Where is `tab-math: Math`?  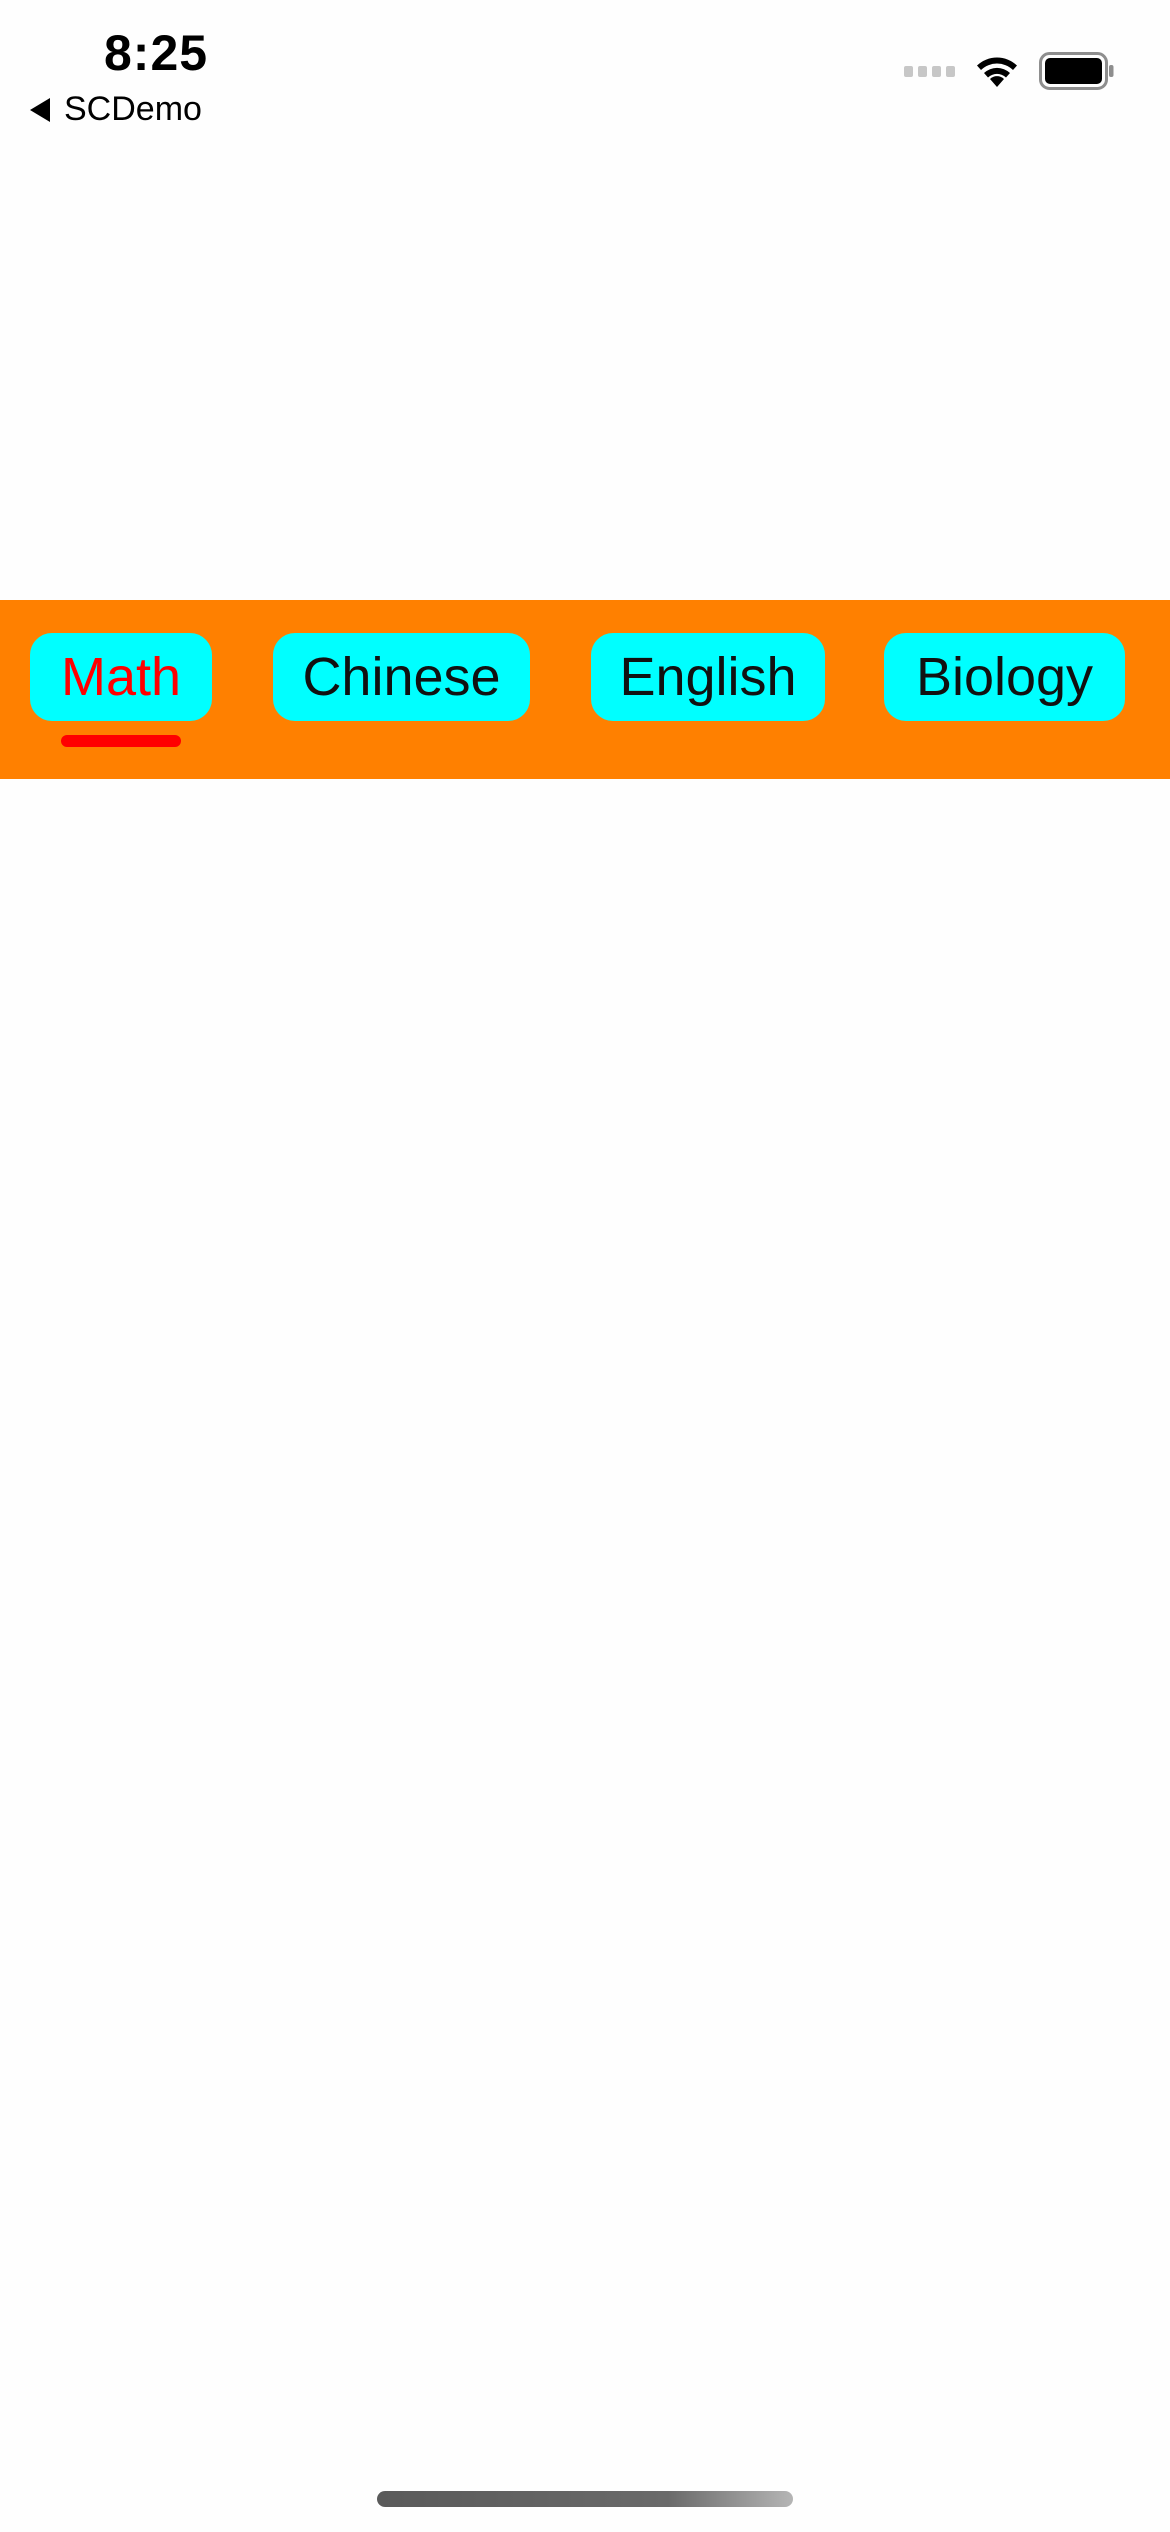 tab-math: Math is located at coordinates (121, 677).